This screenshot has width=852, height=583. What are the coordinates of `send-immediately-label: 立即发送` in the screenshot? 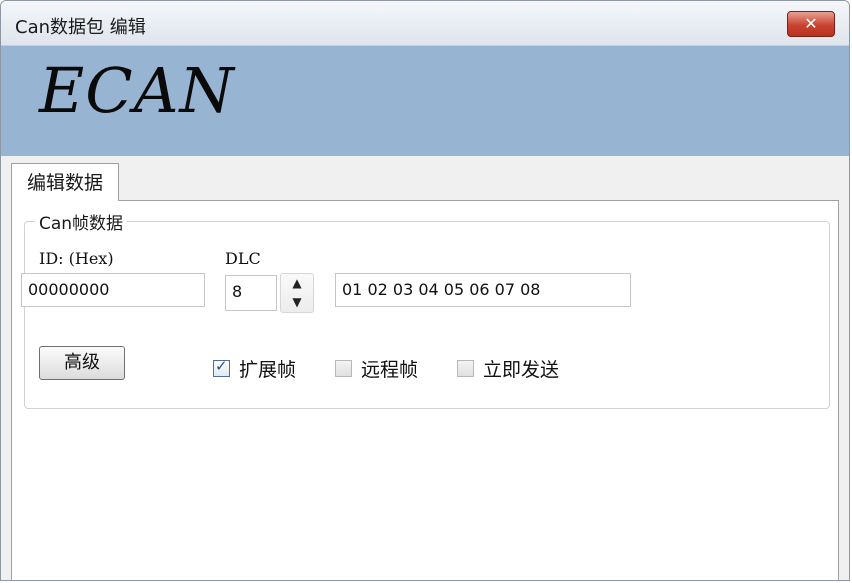 It's located at (521, 368).